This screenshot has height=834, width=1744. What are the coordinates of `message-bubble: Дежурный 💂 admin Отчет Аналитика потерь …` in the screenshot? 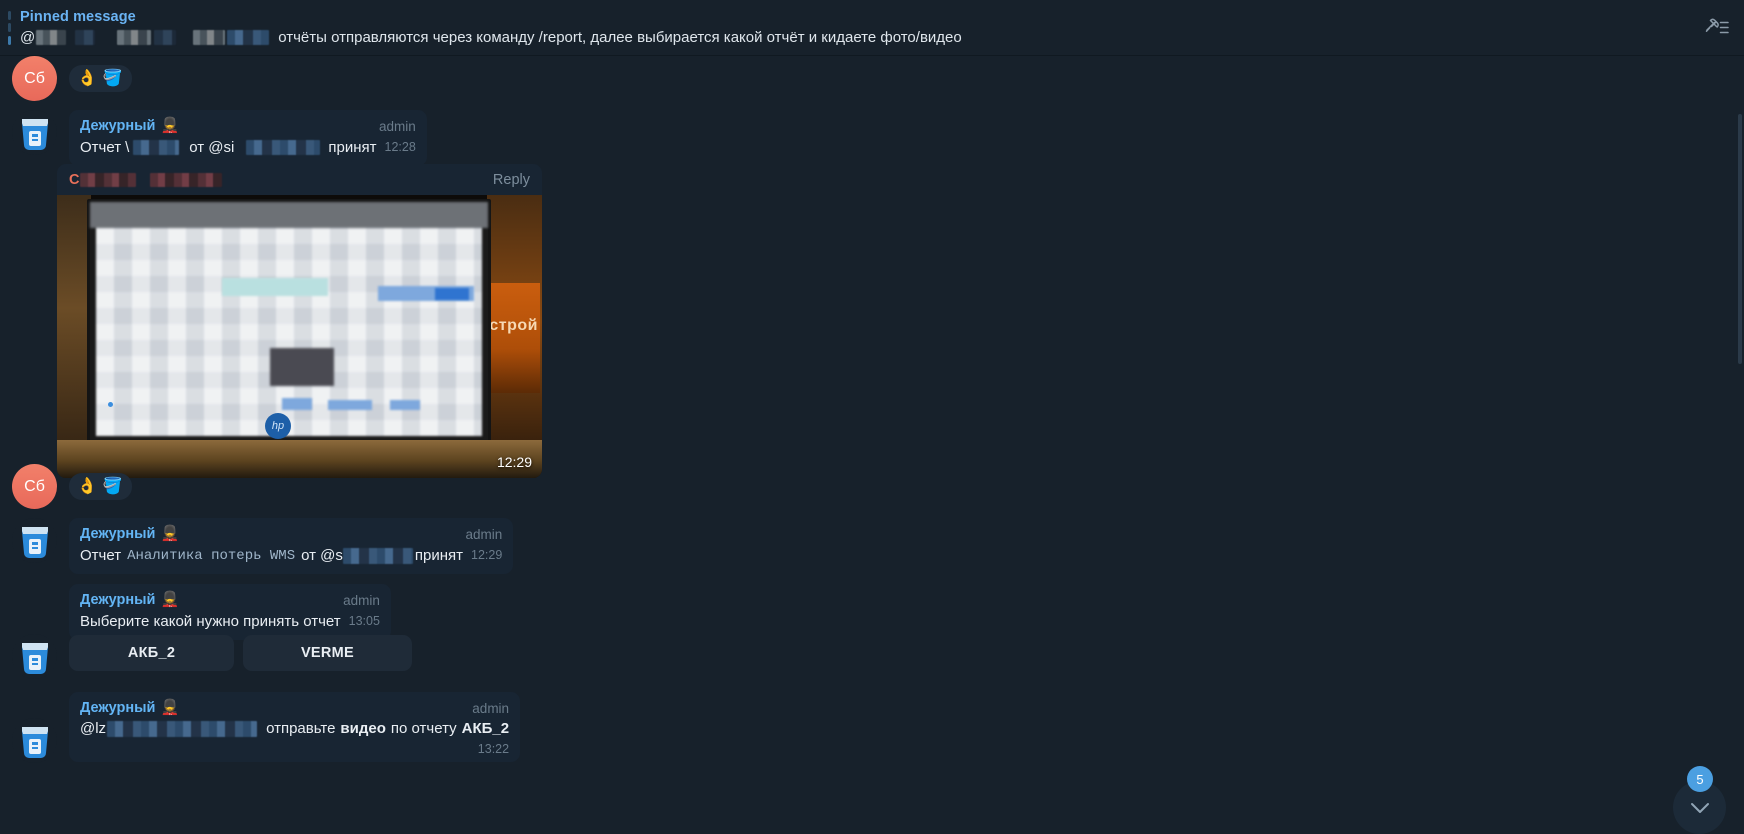 It's located at (291, 546).